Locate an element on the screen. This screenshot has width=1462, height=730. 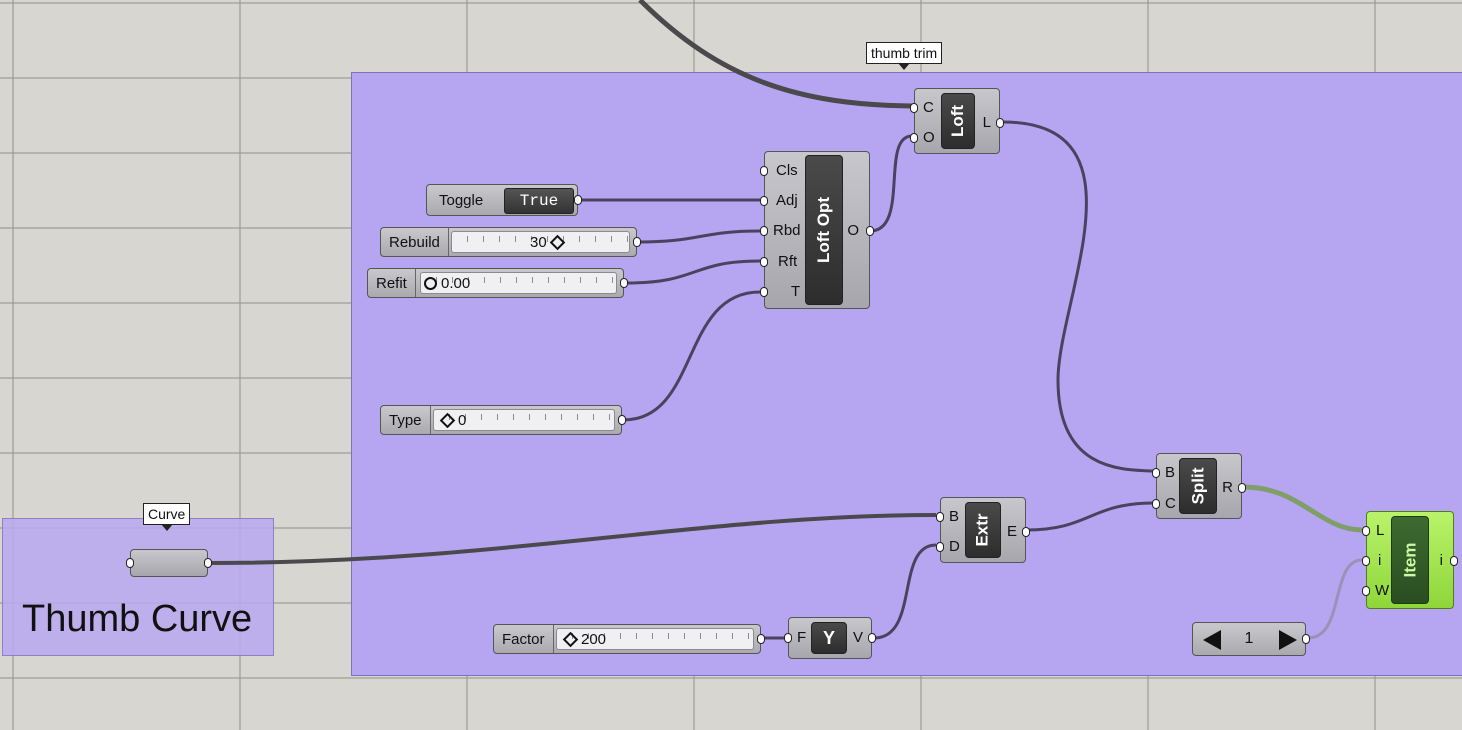
refit-slider-value: 0.00 is located at coordinates (447, 283).